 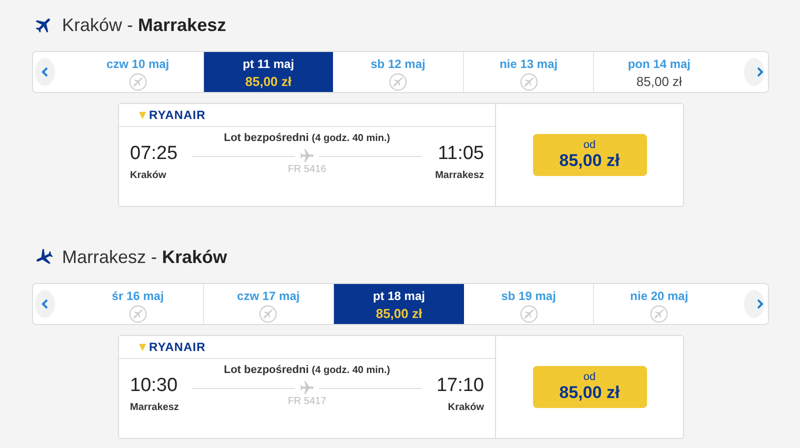 I want to click on flight-number: FR 5416, so click(x=307, y=169).